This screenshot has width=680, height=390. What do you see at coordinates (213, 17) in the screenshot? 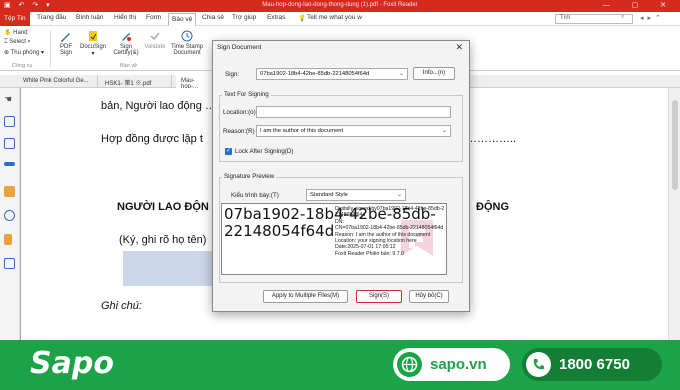
I see `tab-share: Chia sẻ` at bounding box center [213, 17].